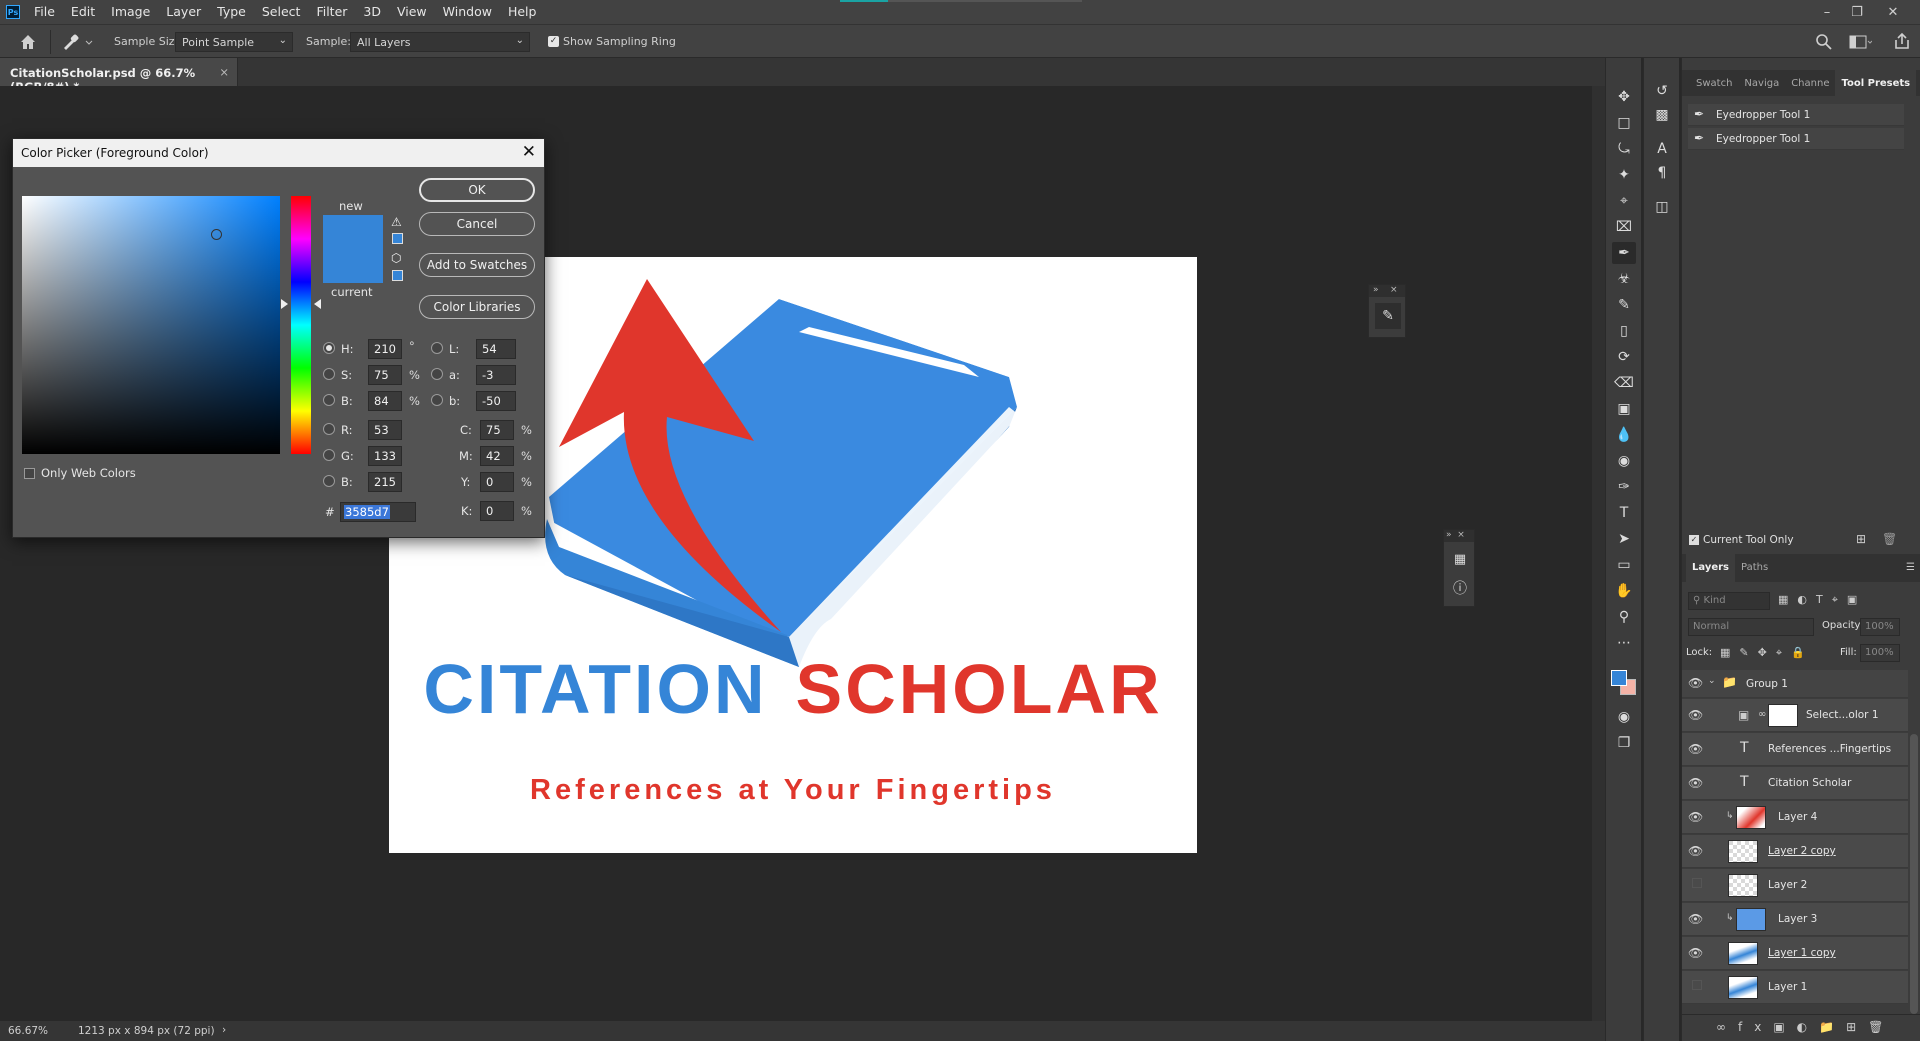 Image resolution: width=1920 pixels, height=1041 pixels. Describe the element at coordinates (1795, 919) in the screenshot. I see `layer-row: 👁 ↳ Layer 3` at that location.